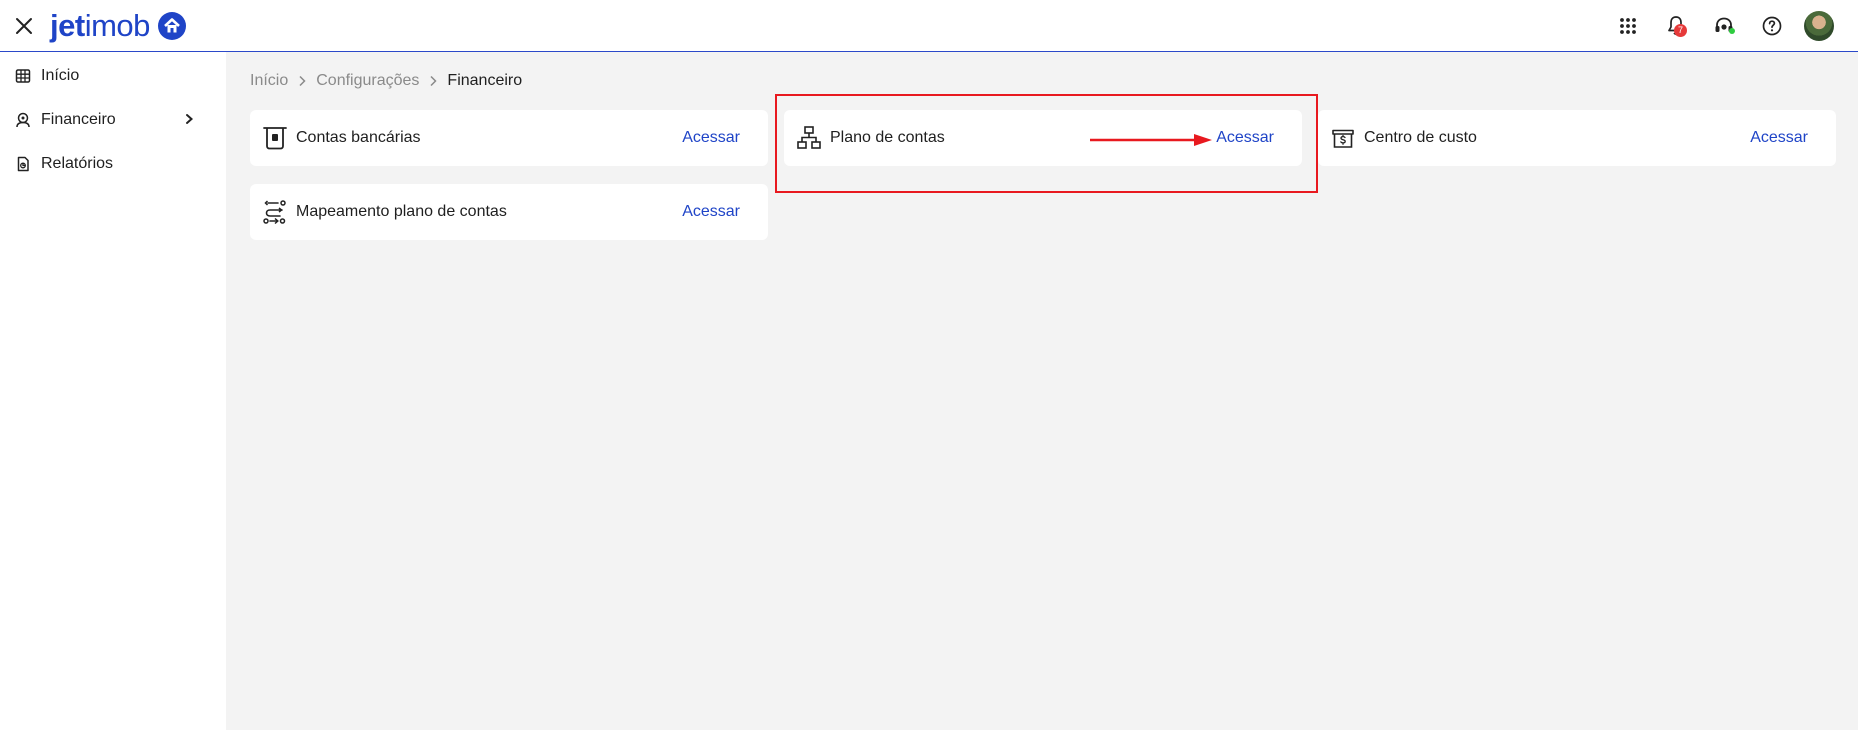 The height and width of the screenshot is (730, 1858). I want to click on card-plano-de-contas: Plano de contas Acessar, so click(1043, 138).